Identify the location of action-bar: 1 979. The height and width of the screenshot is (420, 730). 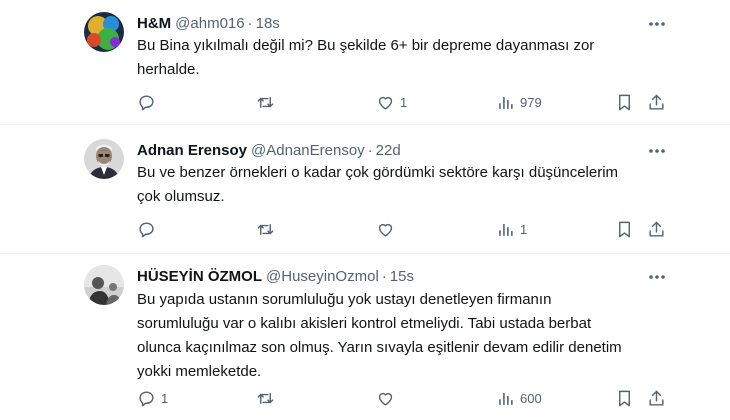
(365, 102).